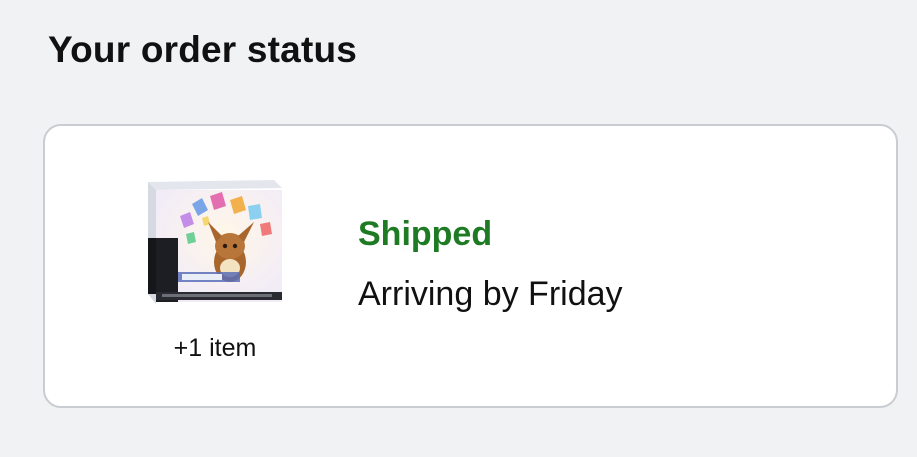  What do you see at coordinates (215, 348) in the screenshot?
I see `additional-items-count: +1 item` at bounding box center [215, 348].